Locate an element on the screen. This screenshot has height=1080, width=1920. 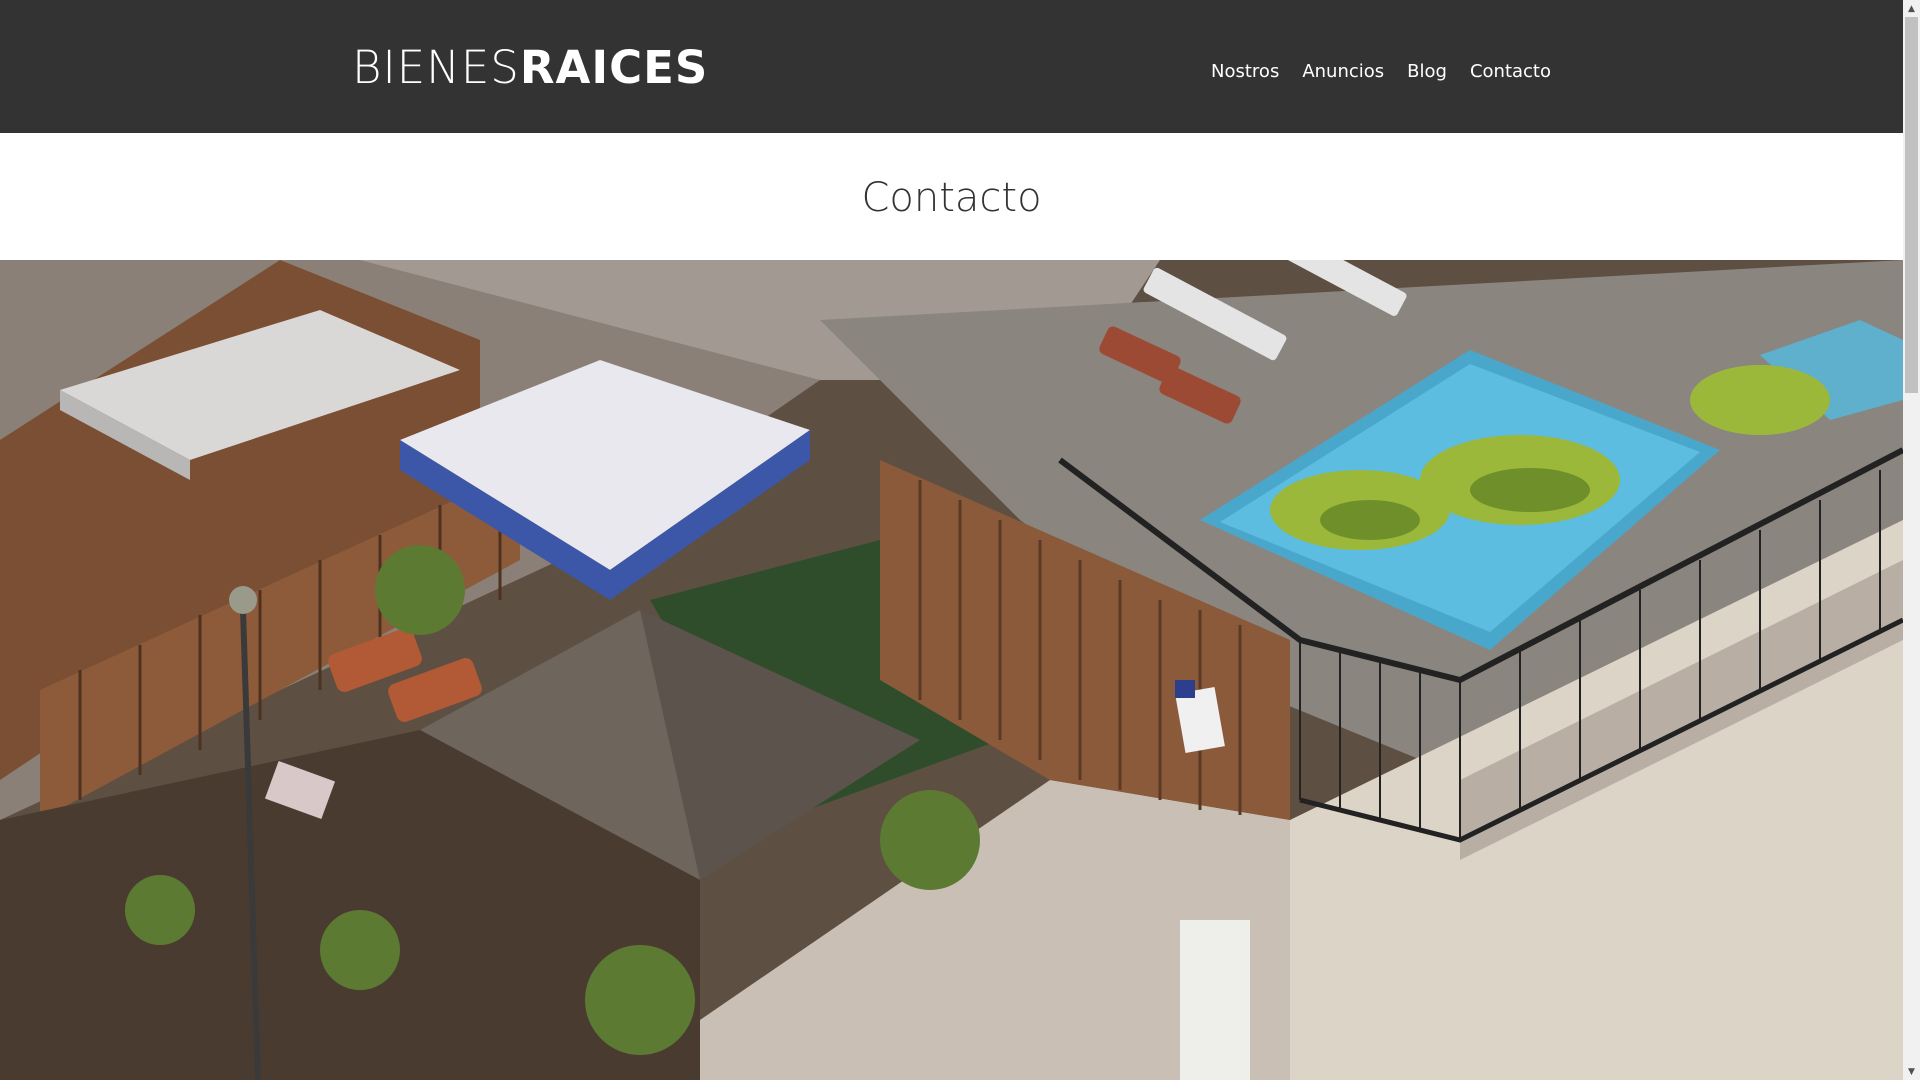
vertical-scrollbar: ▲ ▼ is located at coordinates (1911, 540).